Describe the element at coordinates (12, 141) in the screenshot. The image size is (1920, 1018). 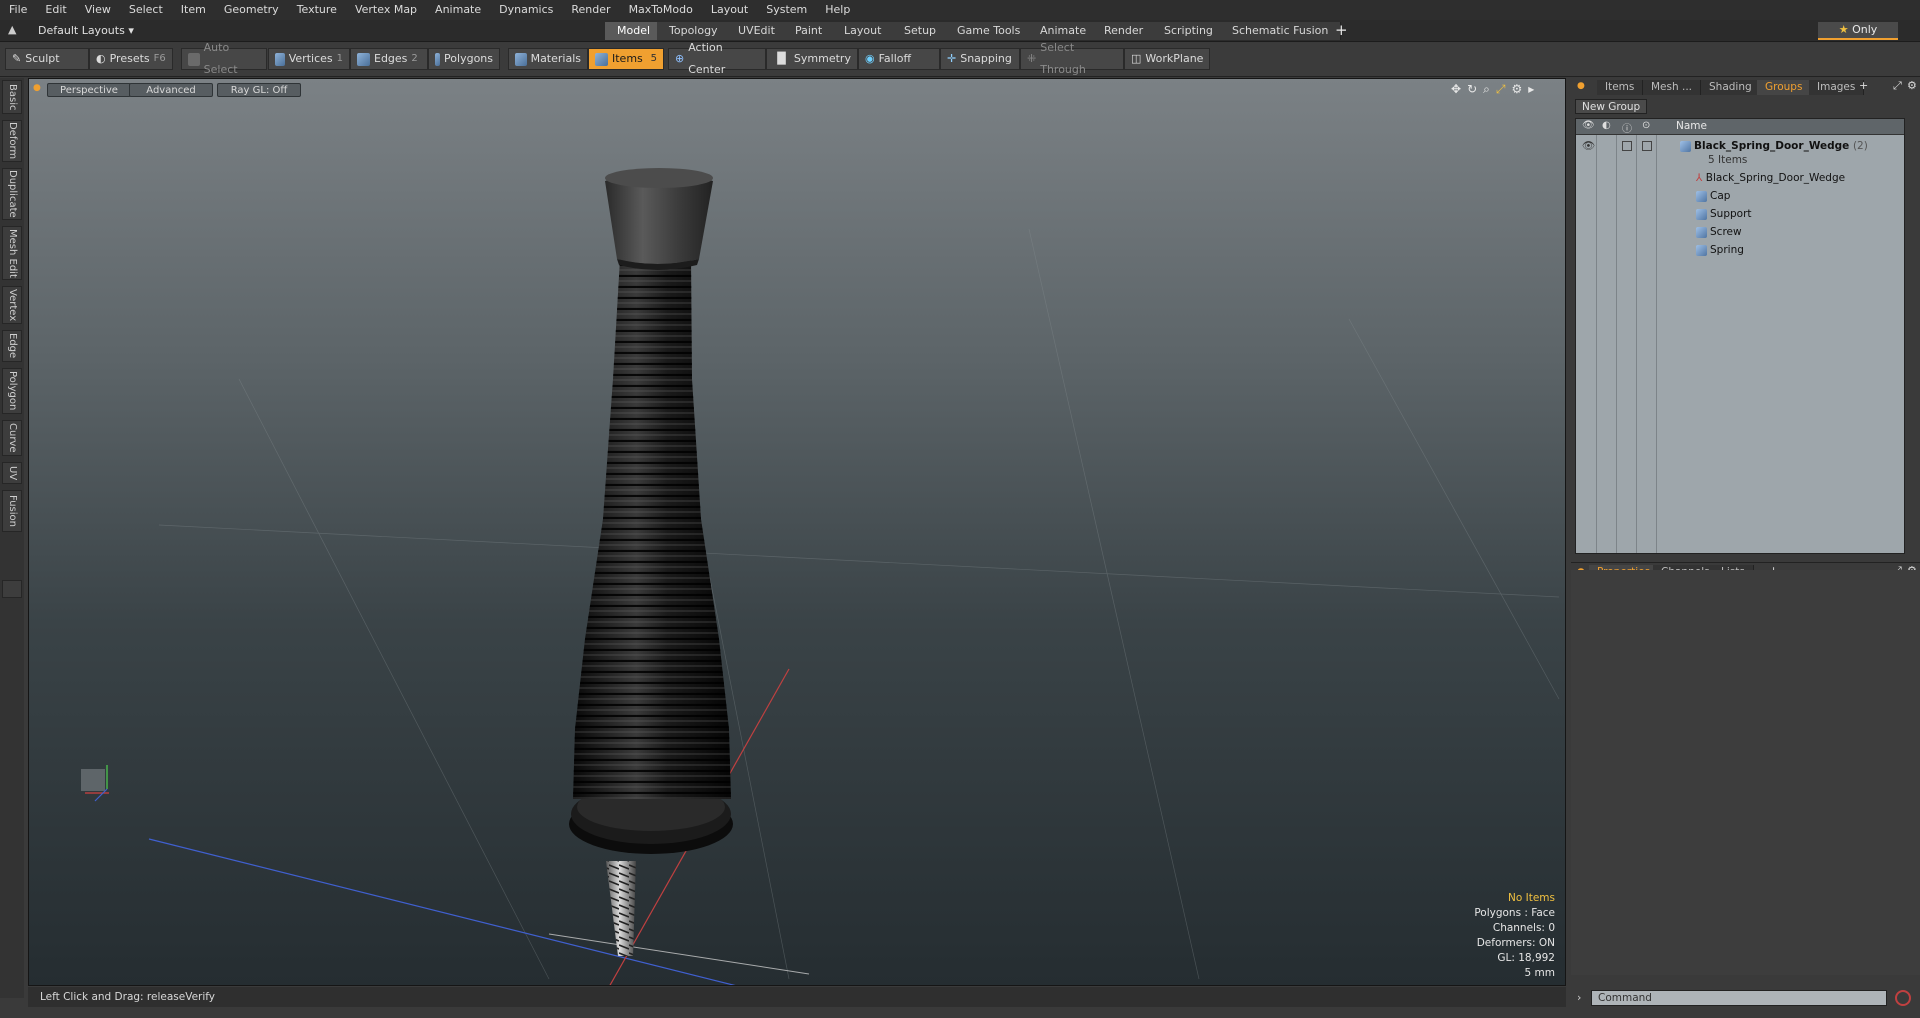
I see `tab-deform: Deform` at that location.